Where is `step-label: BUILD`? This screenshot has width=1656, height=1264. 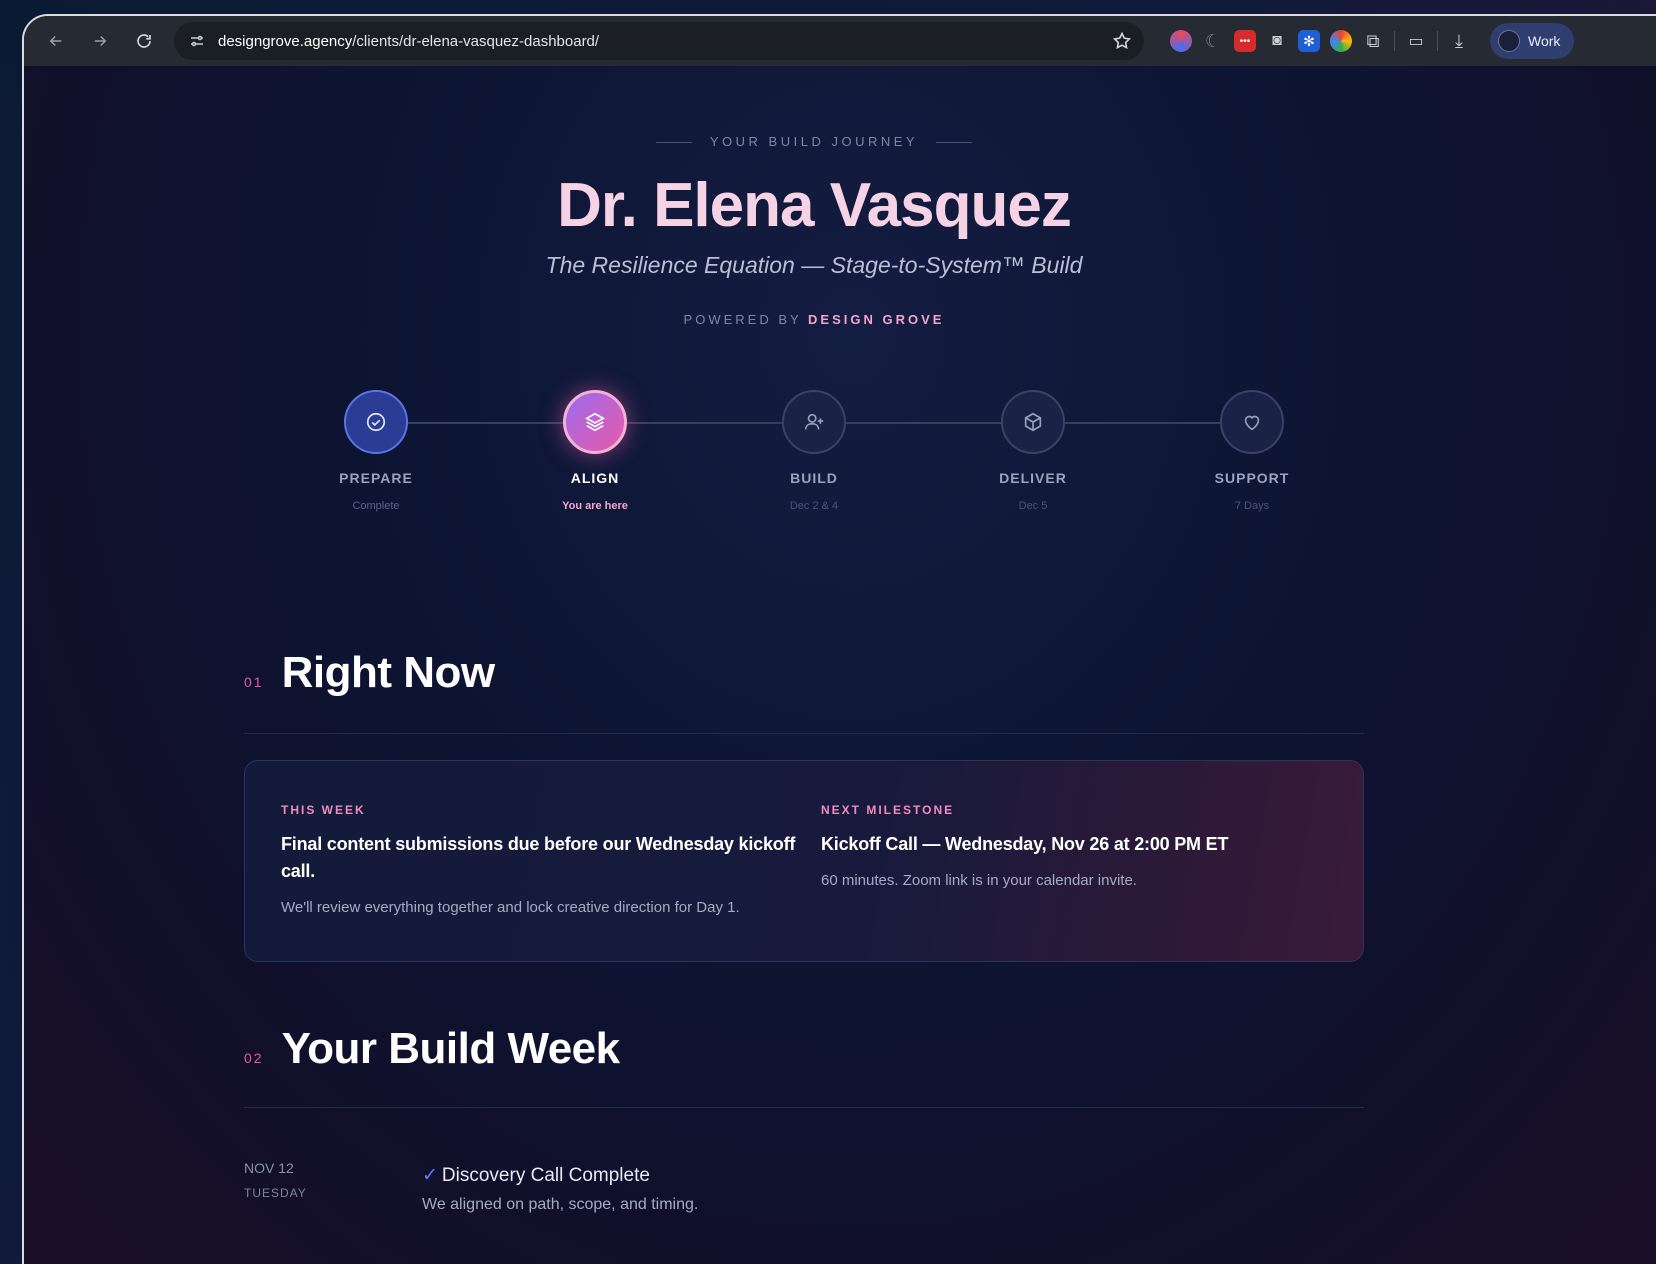 step-label: BUILD is located at coordinates (814, 478).